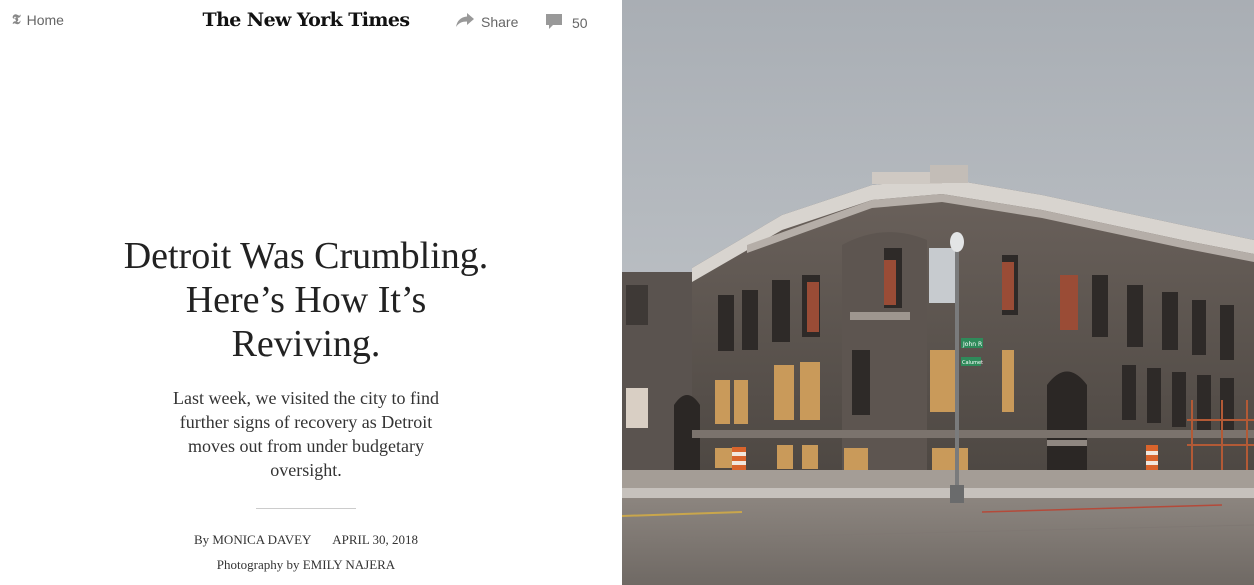  Describe the element at coordinates (566, 22) in the screenshot. I see `comments-button: 50` at that location.